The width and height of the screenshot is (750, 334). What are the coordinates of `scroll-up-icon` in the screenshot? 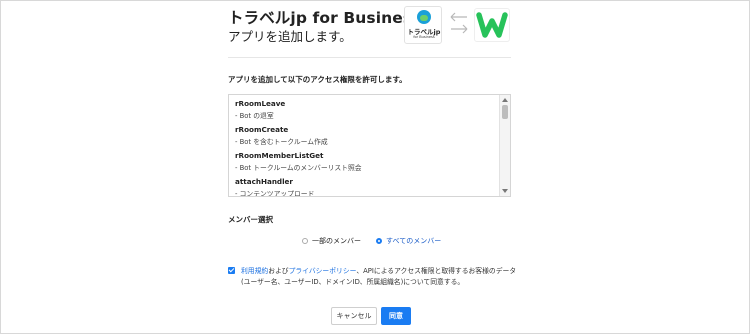 It's located at (505, 100).